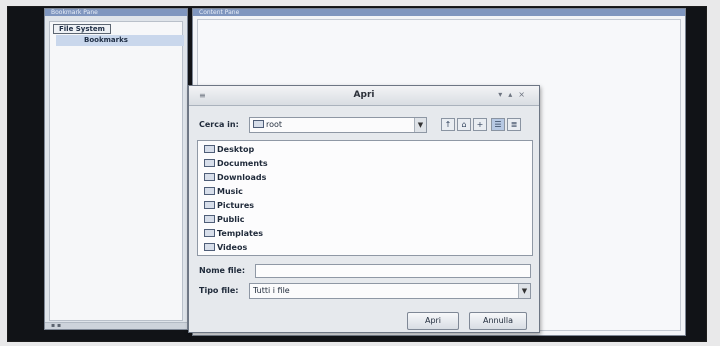 The image size is (720, 346). What do you see at coordinates (82, 29) in the screenshot?
I see `tree-root-file-system: File System` at bounding box center [82, 29].